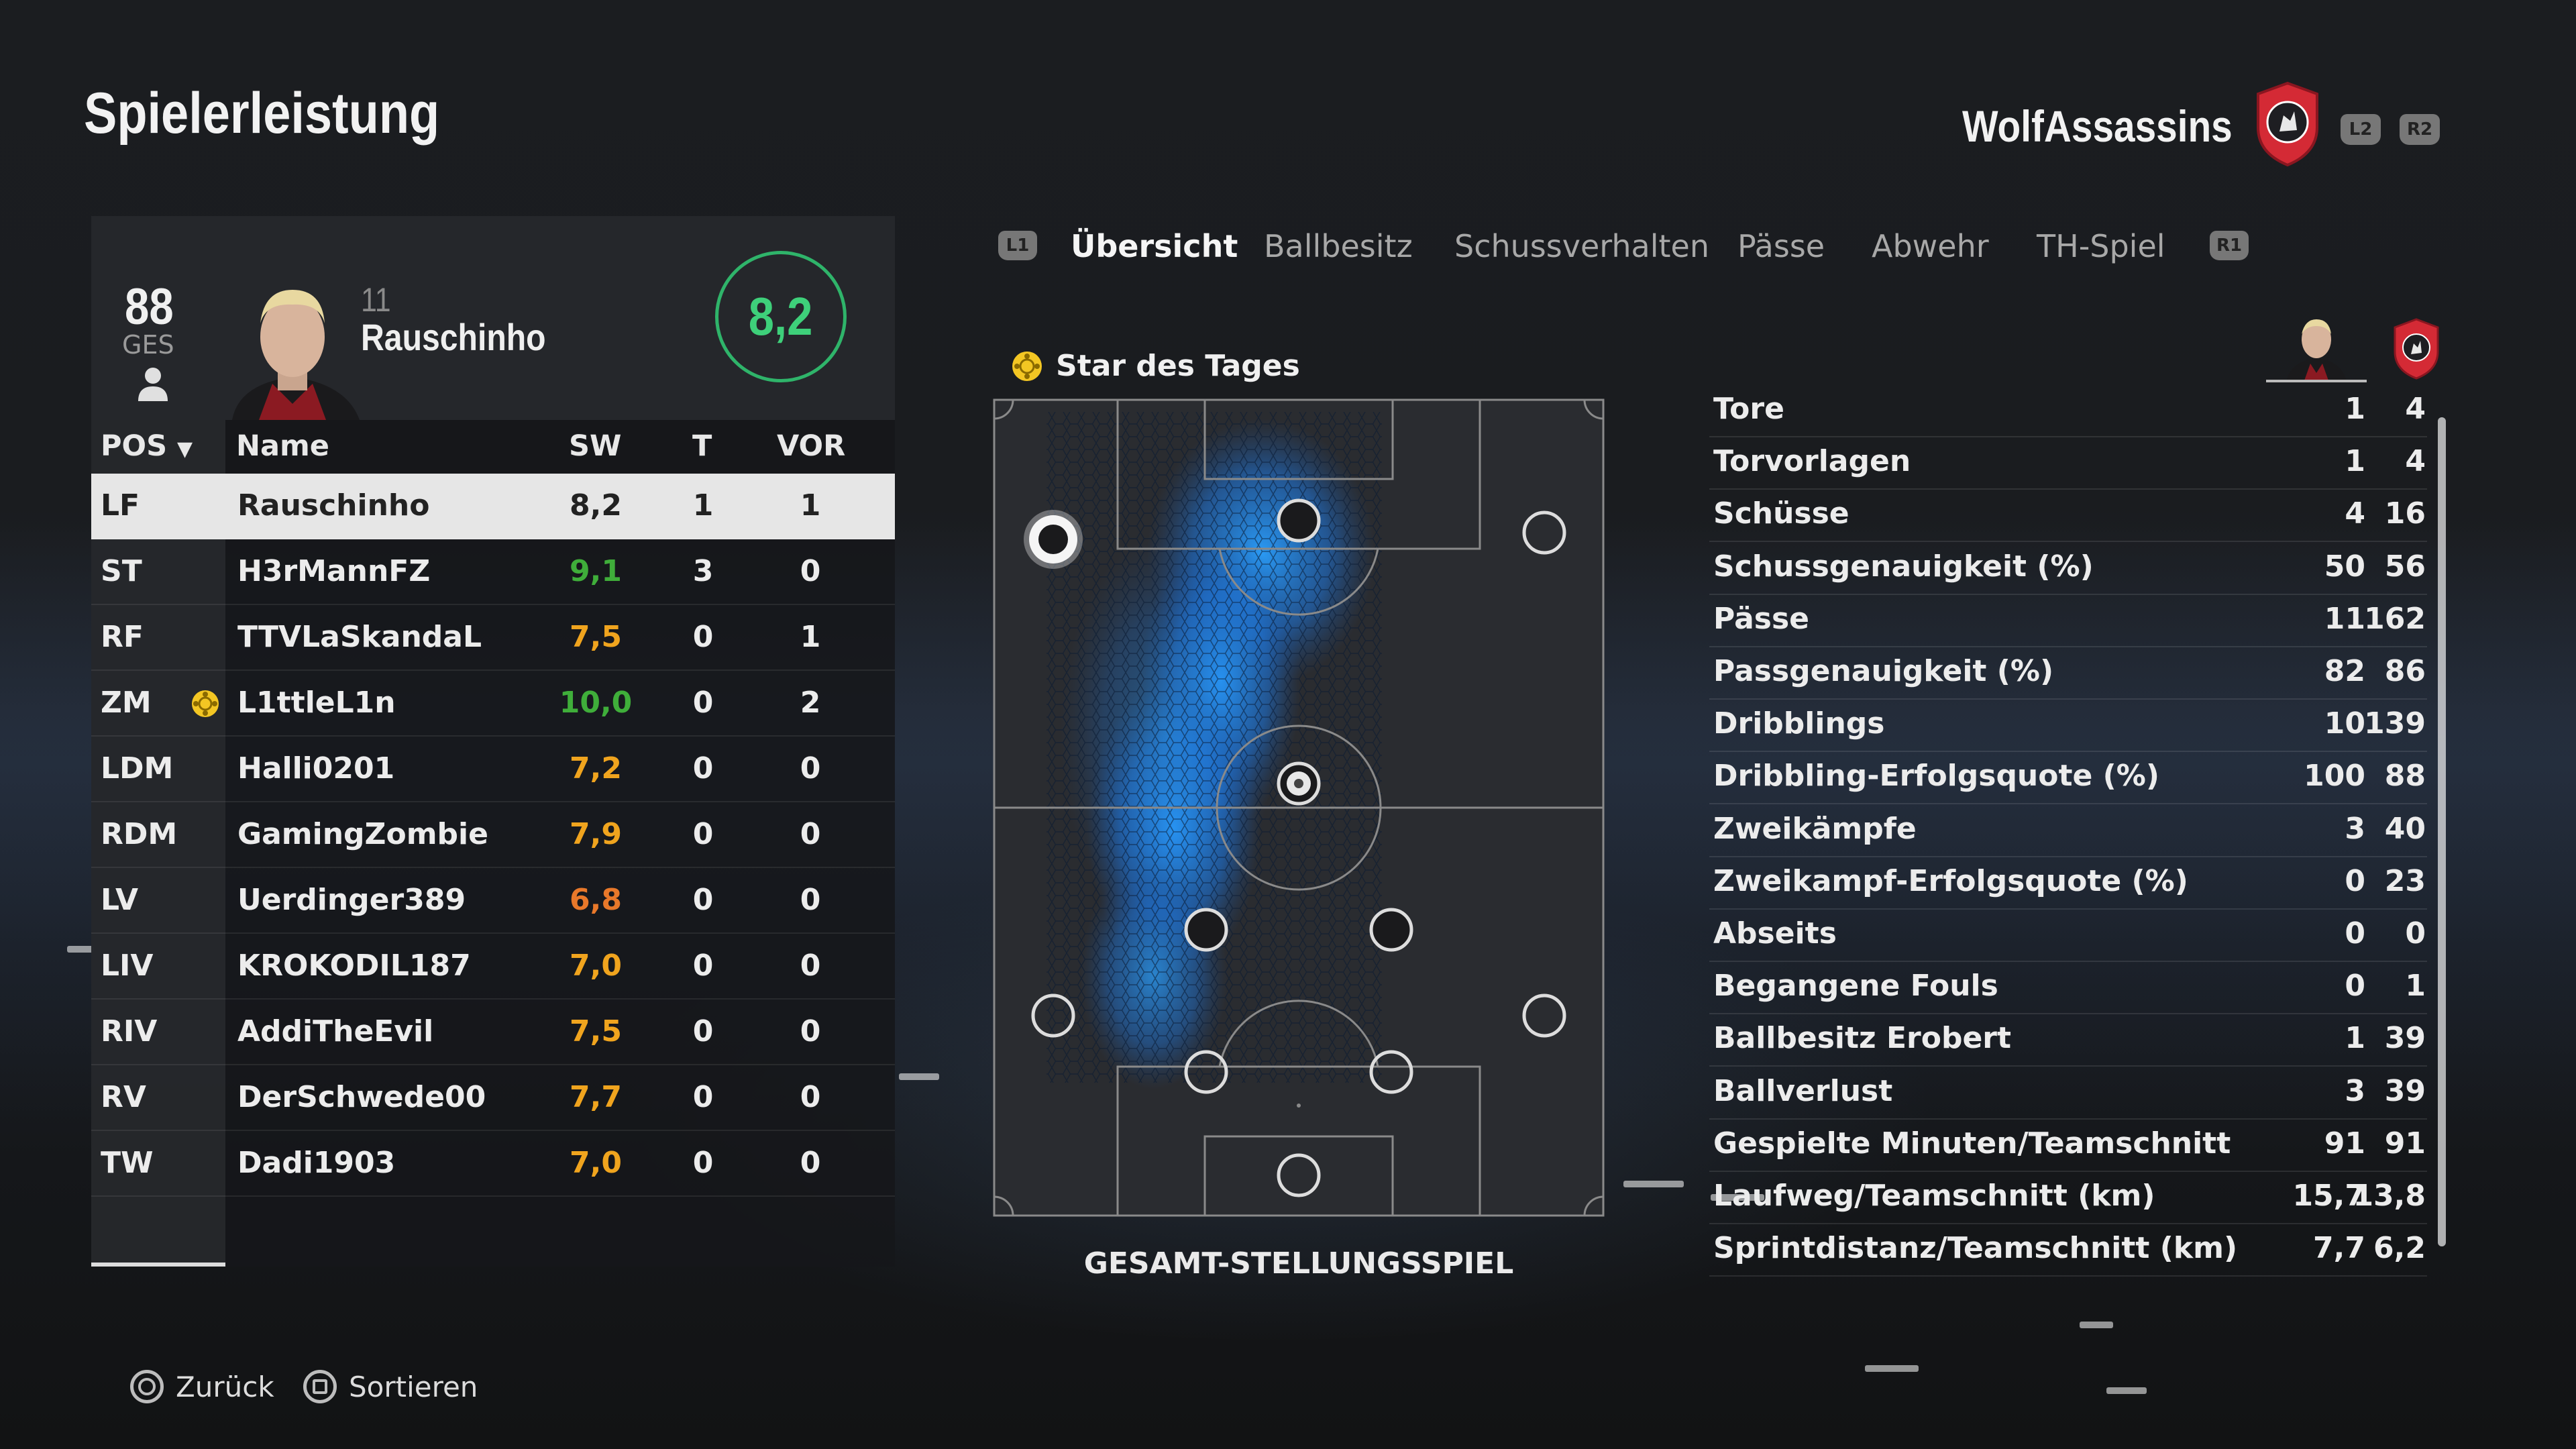 The height and width of the screenshot is (1449, 2576). I want to click on tab-paesse: Pässe, so click(1781, 246).